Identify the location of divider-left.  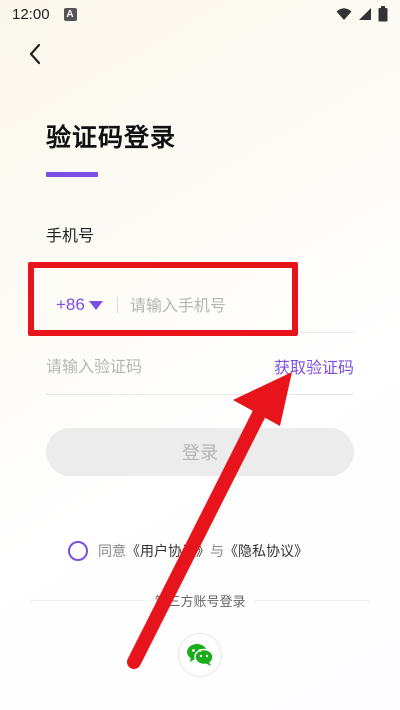
(88, 600).